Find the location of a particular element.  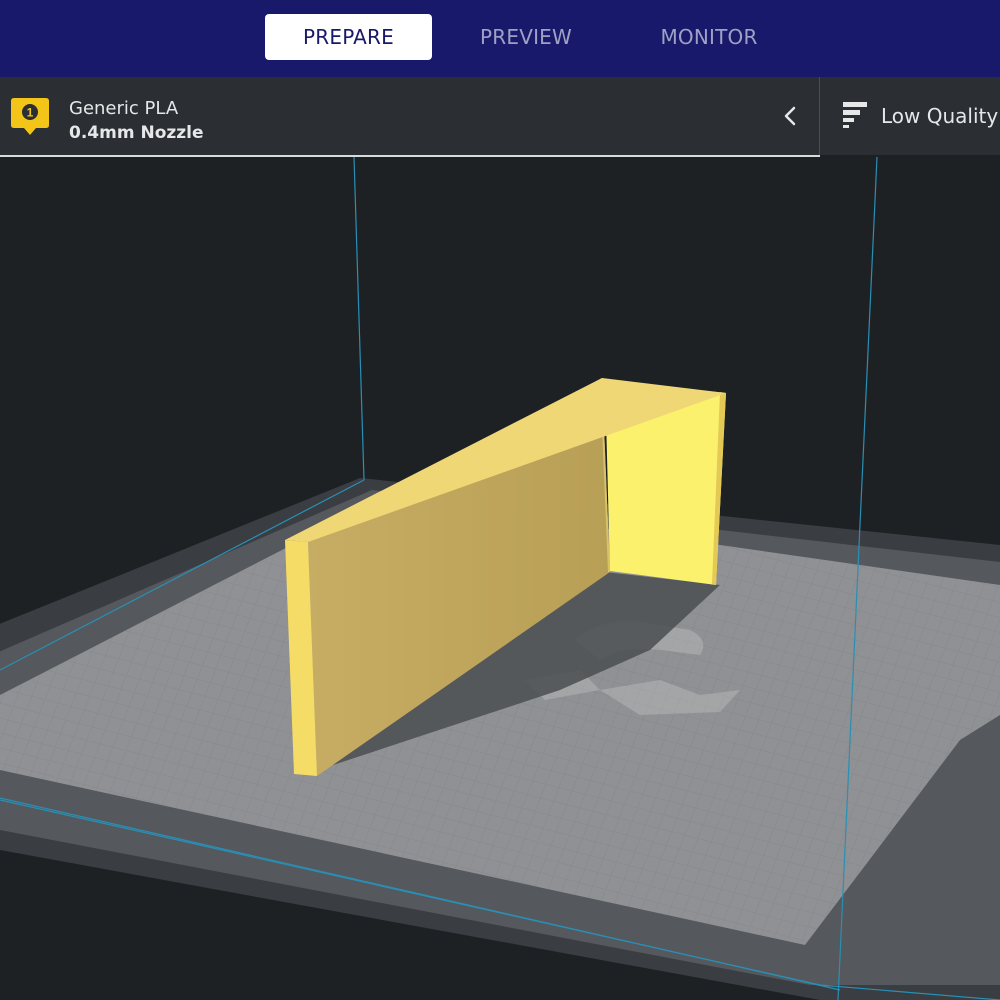

quality-bars-icon is located at coordinates (855, 115).